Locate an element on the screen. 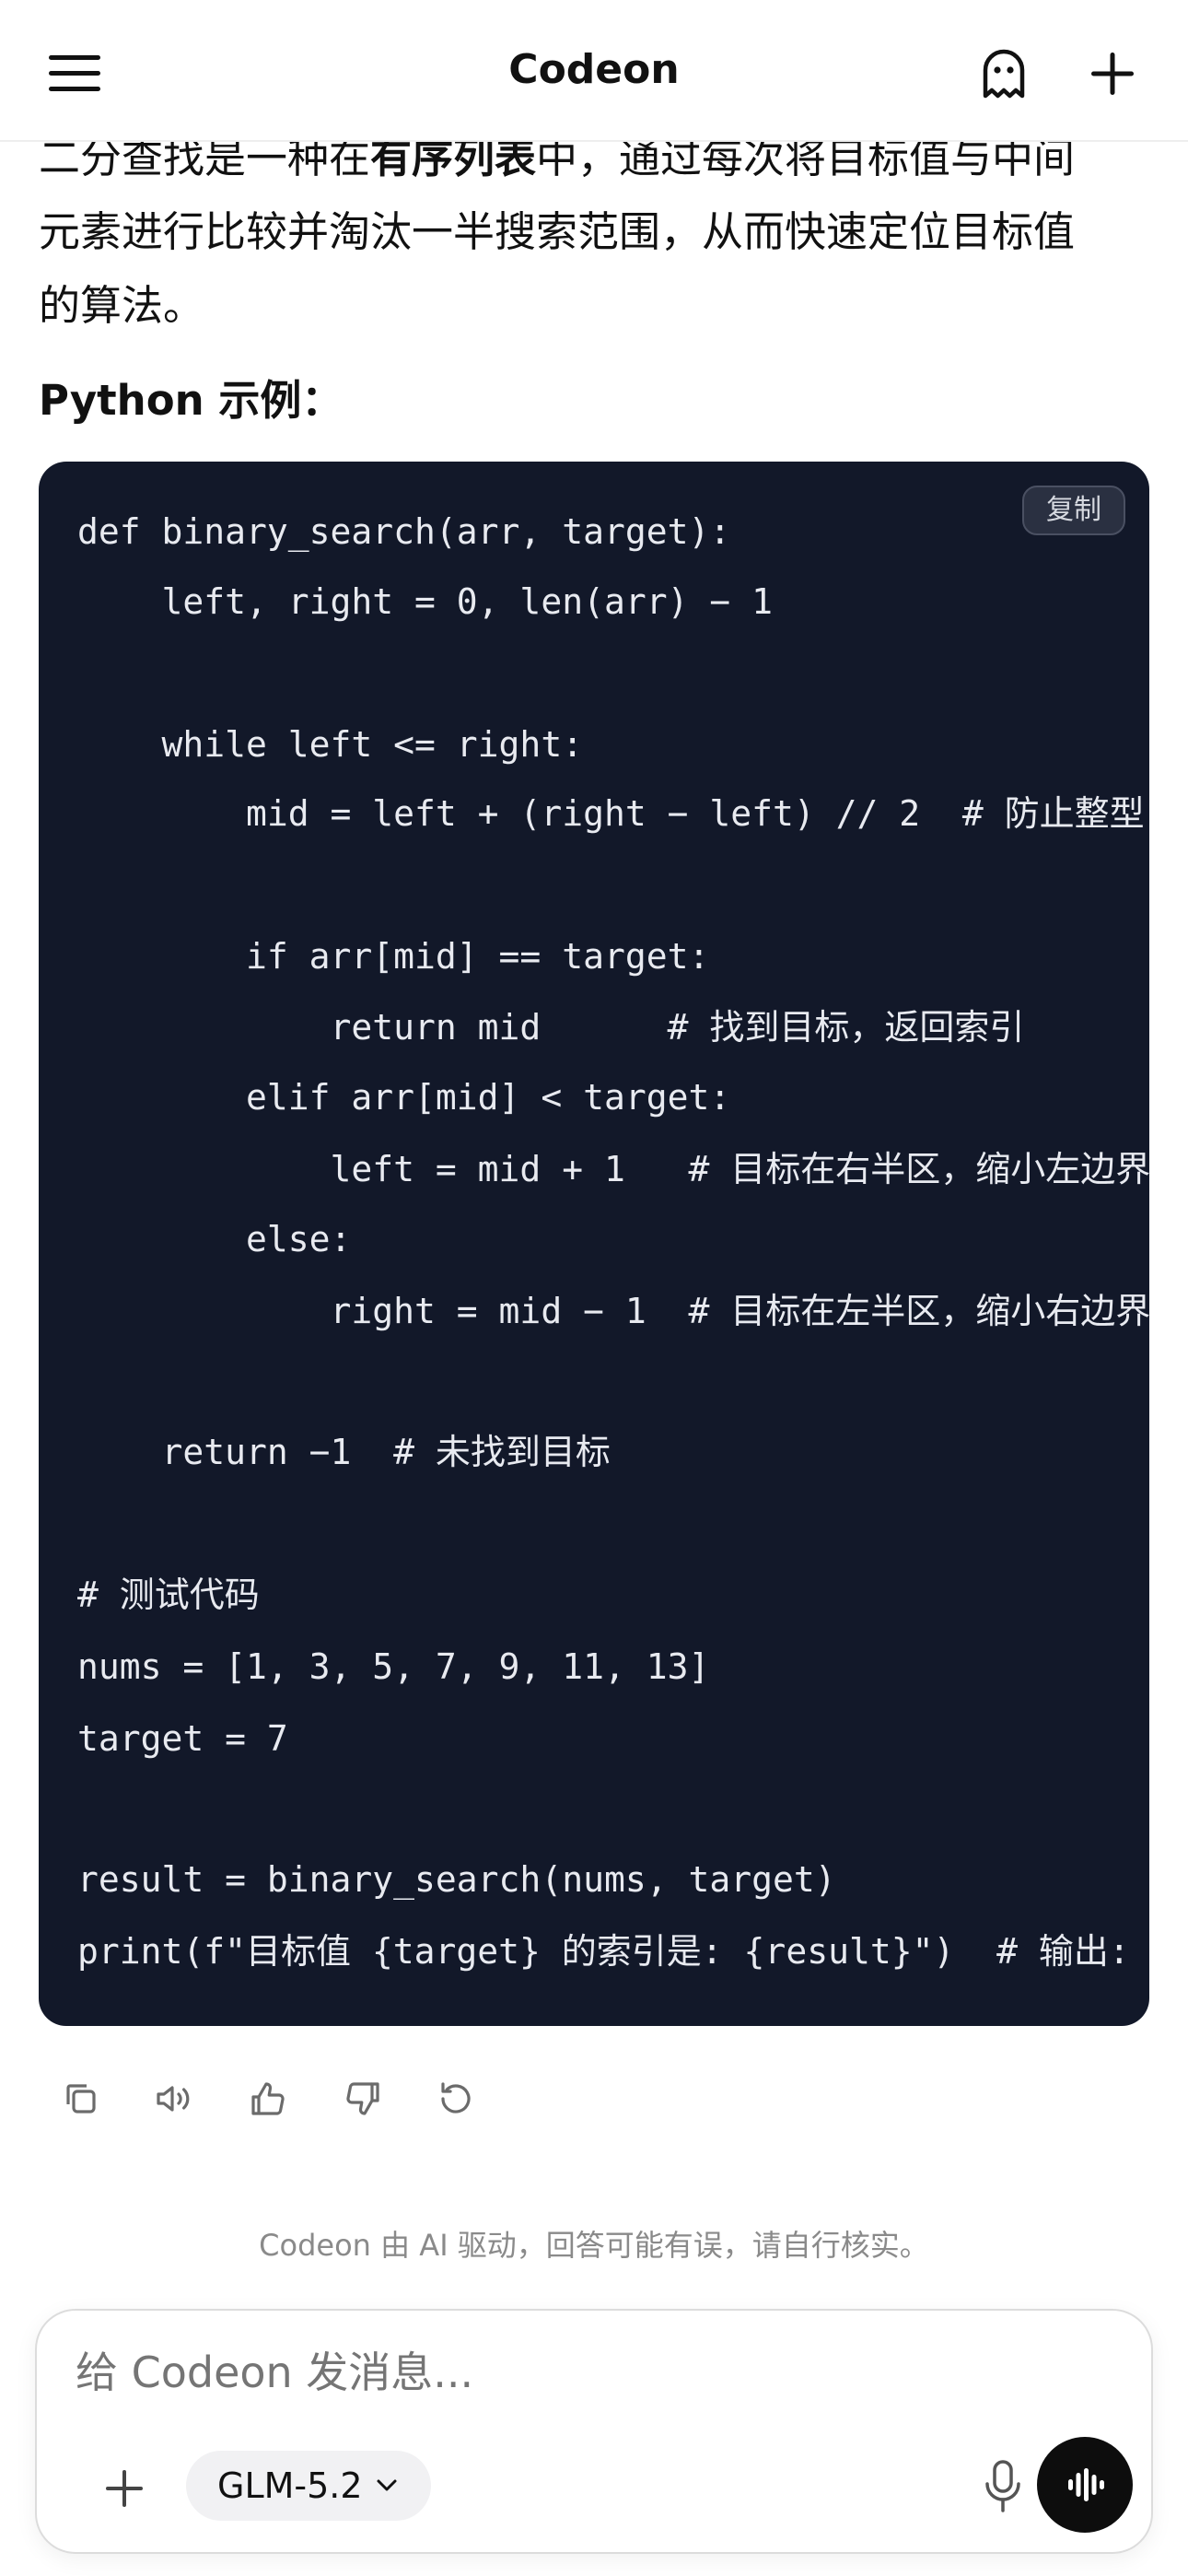 The height and width of the screenshot is (2576, 1188). code-line: elif arr[mid] < target: is located at coordinates (404, 1097).